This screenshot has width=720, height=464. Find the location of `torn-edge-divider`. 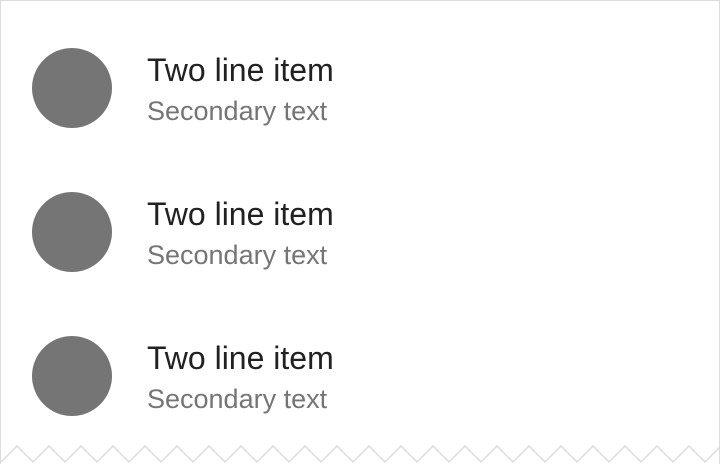

torn-edge-divider is located at coordinates (360, 454).